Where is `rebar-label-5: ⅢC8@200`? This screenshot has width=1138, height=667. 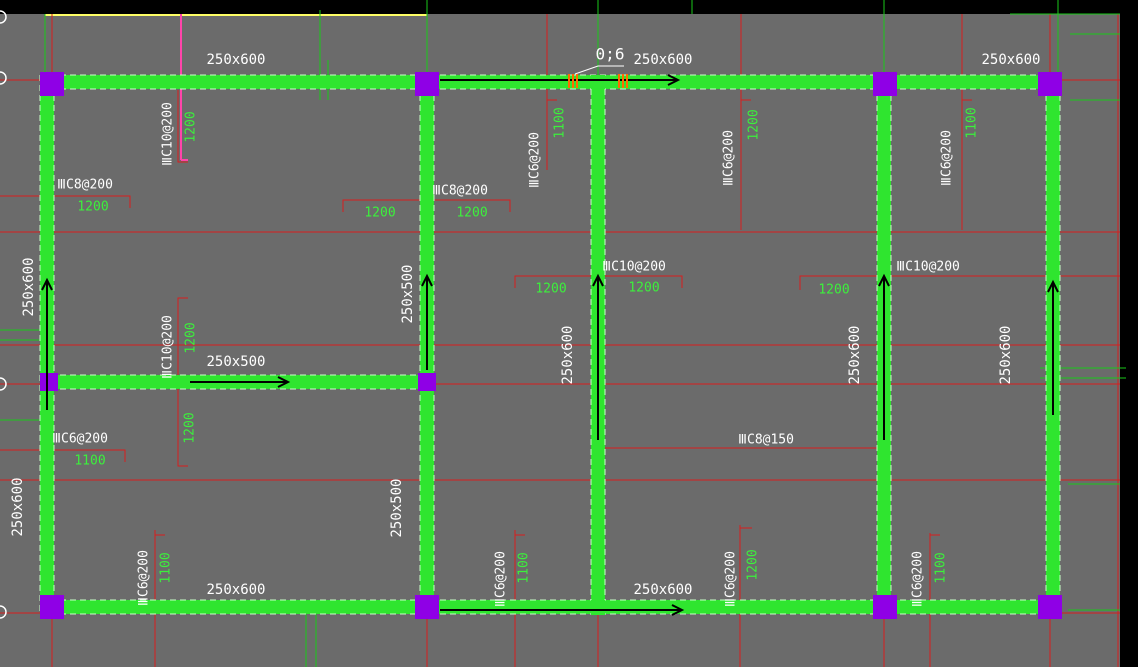
rebar-label-5: ⅢC8@200 is located at coordinates (85, 185).